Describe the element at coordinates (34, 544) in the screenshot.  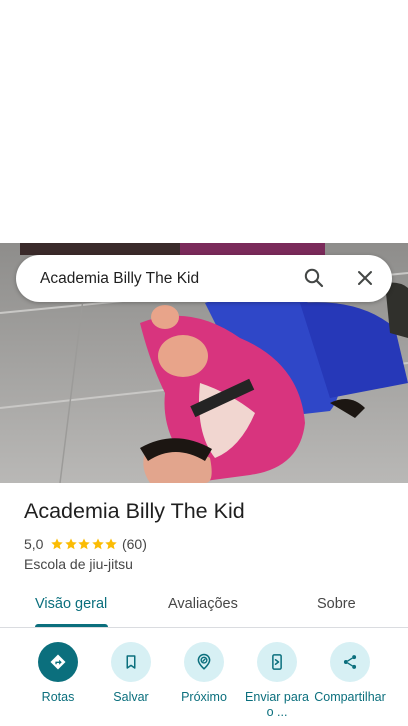
I see `rating-value: 5,0` at that location.